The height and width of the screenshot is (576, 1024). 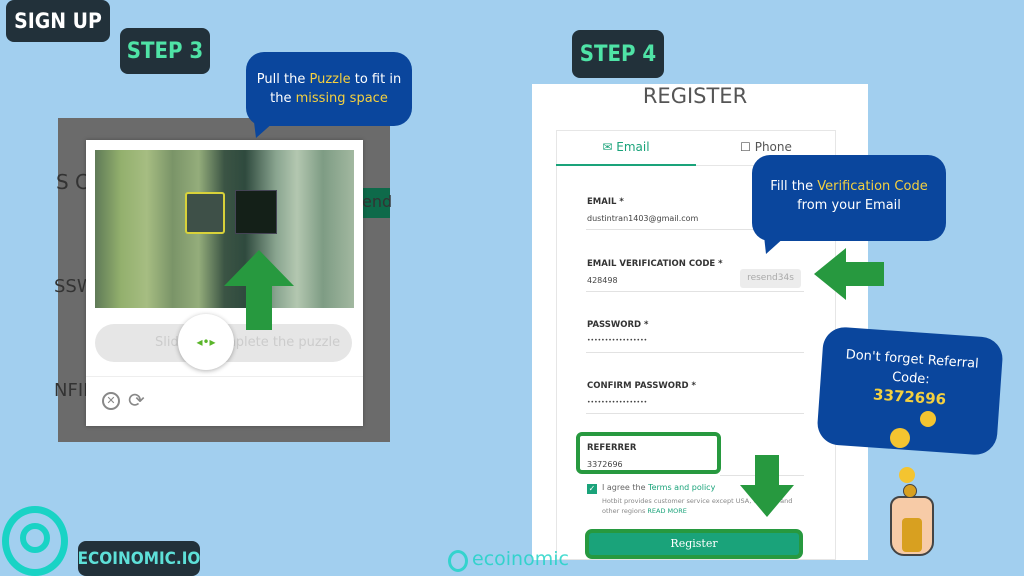 I want to click on register-button: Register, so click(x=694, y=544).